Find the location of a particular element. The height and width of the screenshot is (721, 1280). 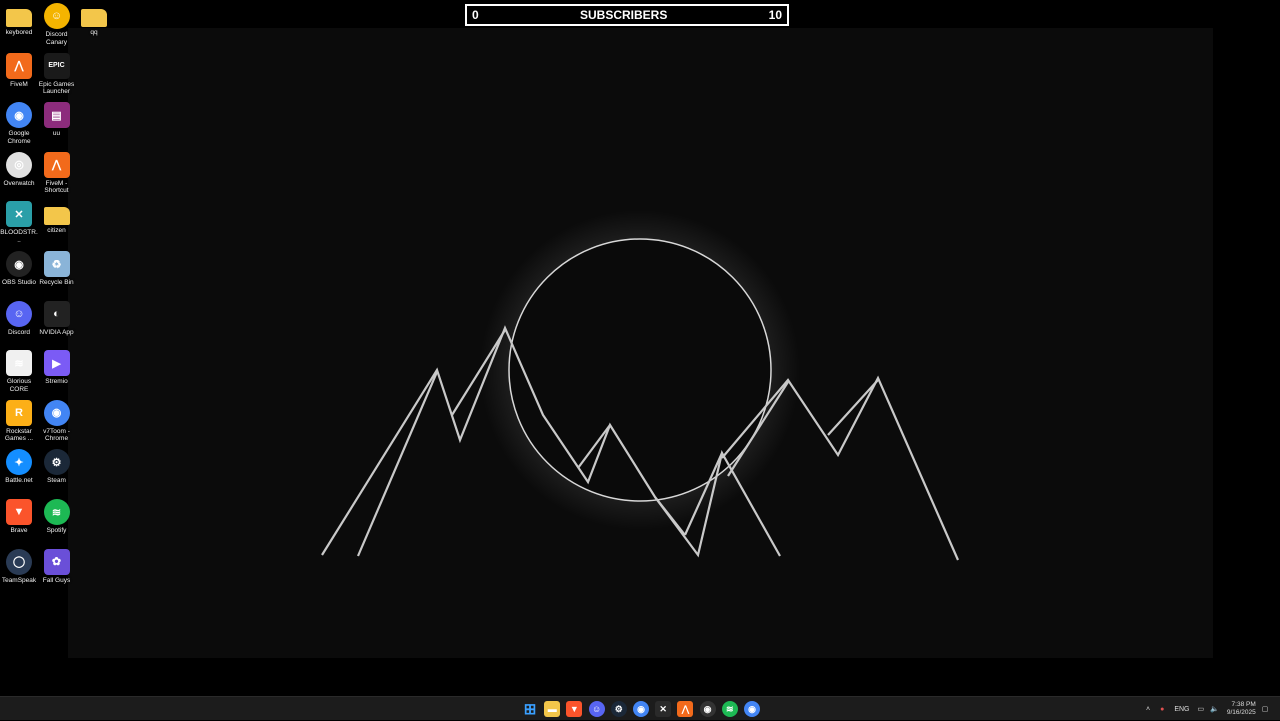

desktop-icon-label: uu is located at coordinates (56, 134).